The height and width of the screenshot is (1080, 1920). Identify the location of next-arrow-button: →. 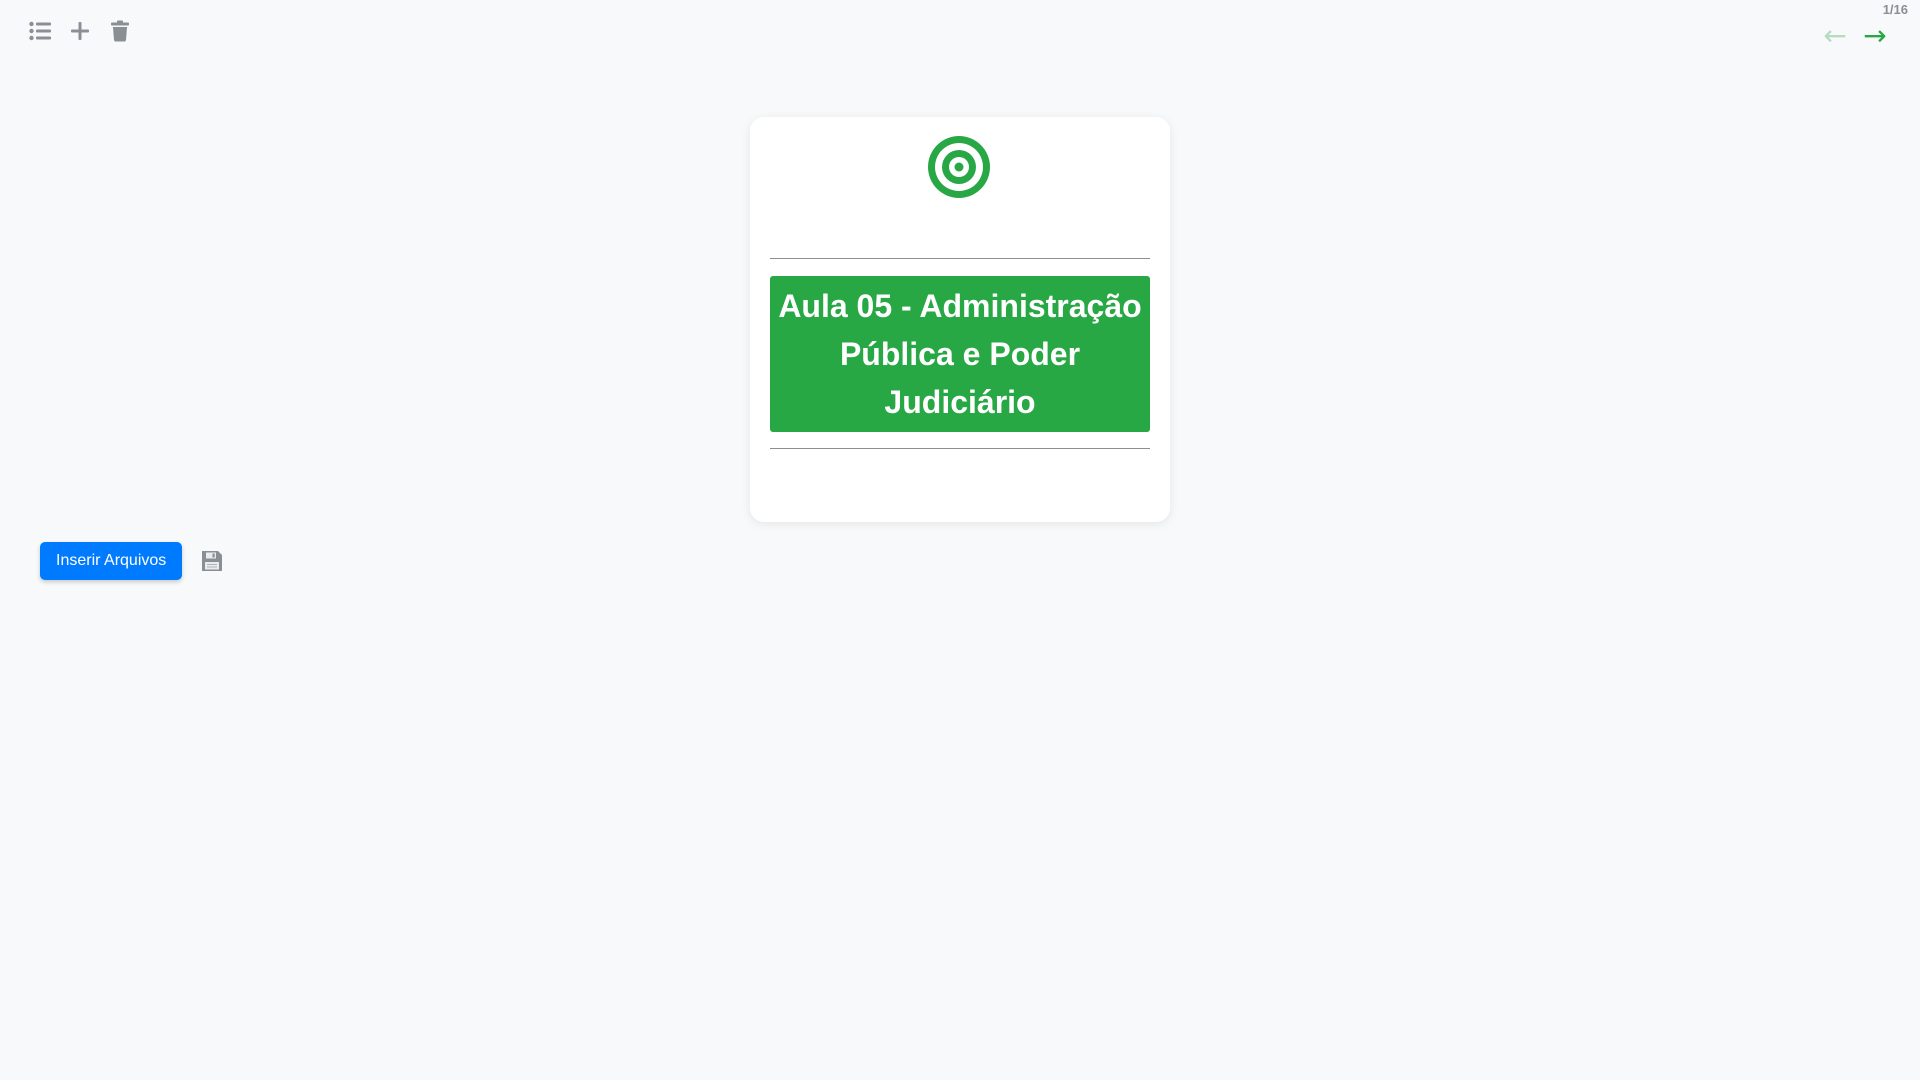
(1875, 36).